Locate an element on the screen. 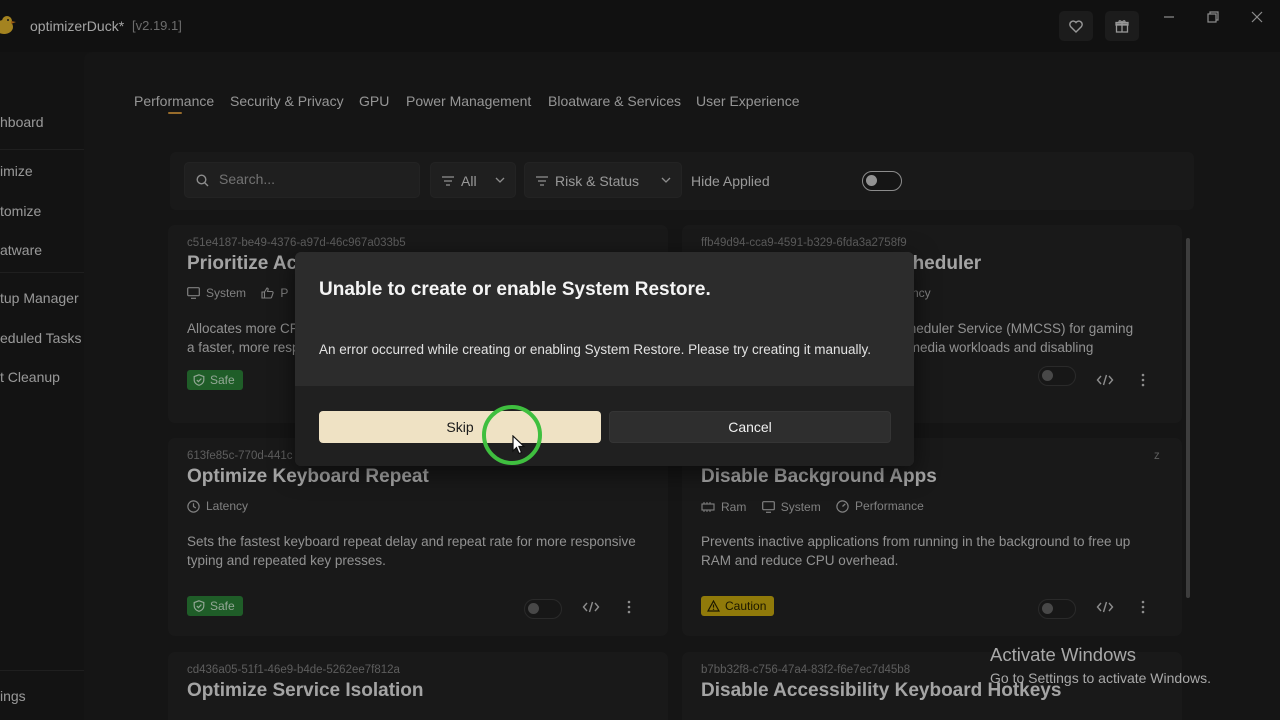  watermark-subtitle: Go to Settings to activate Windows. is located at coordinates (1100, 678).